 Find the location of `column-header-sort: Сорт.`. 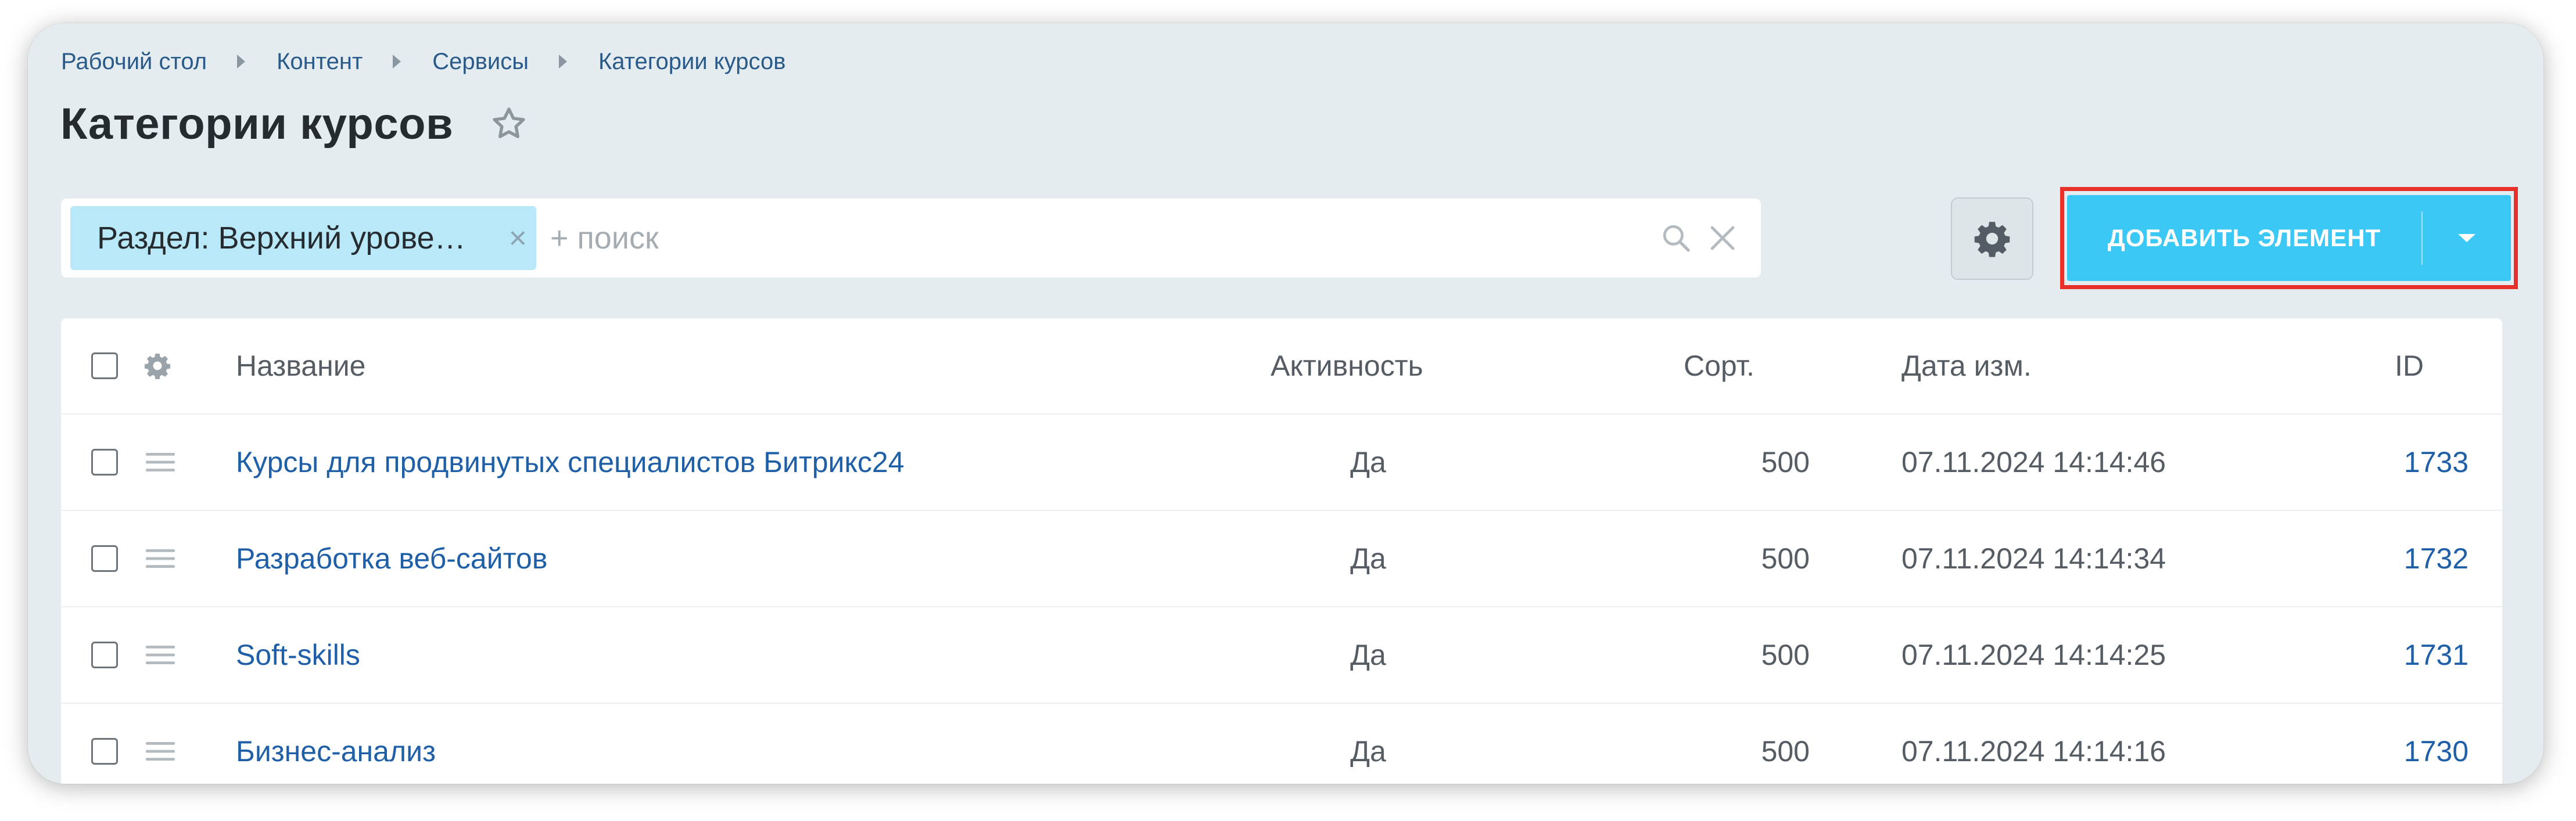

column-header-sort: Сорт. is located at coordinates (1719, 366).